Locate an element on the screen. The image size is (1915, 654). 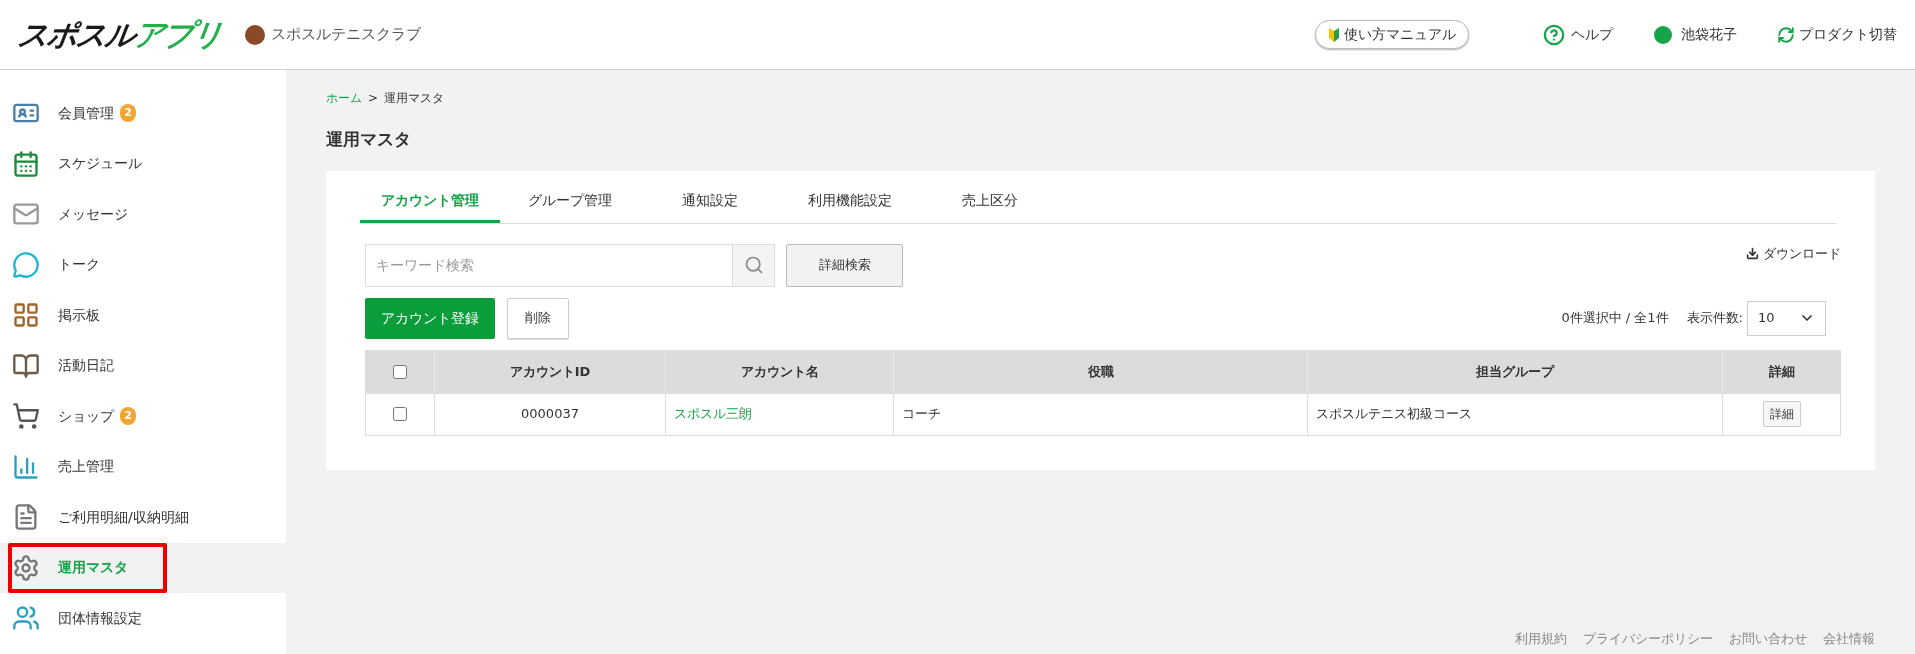
user-menu: 池袋花子 is located at coordinates (1694, 34).